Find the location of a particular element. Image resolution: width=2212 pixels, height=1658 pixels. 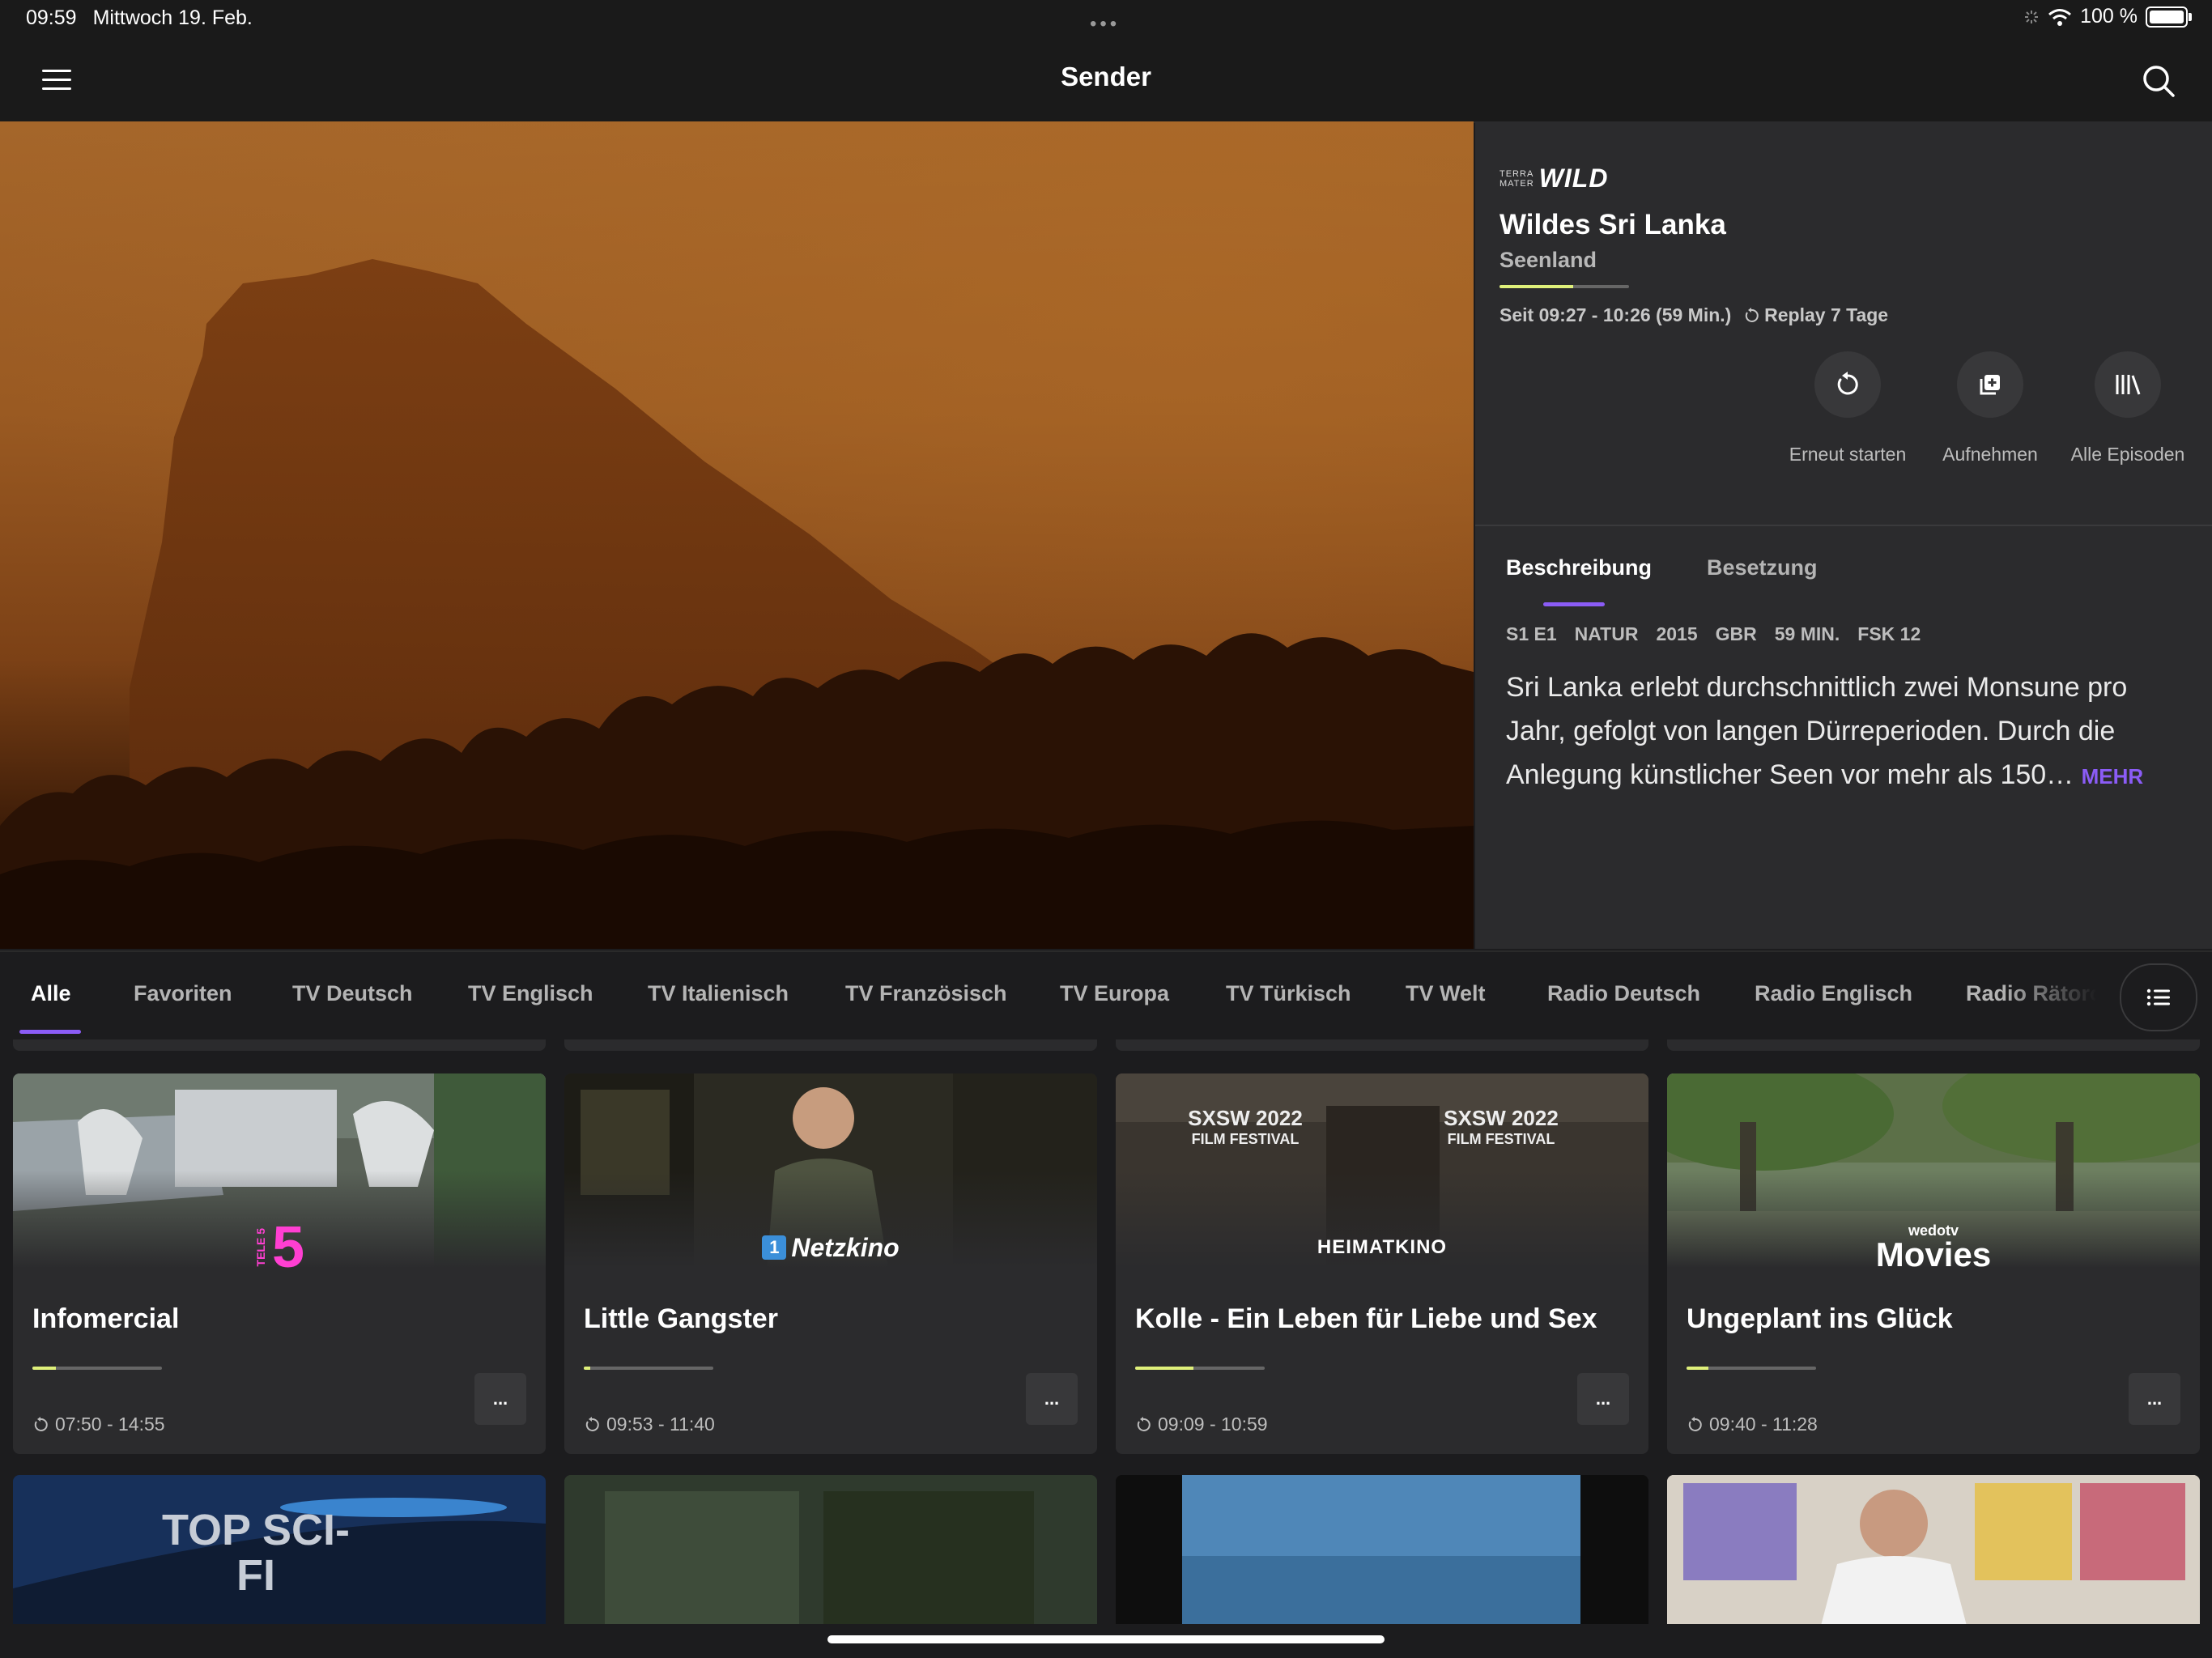

card-time: 09:09 - 10:59 is located at coordinates (1202, 1424).